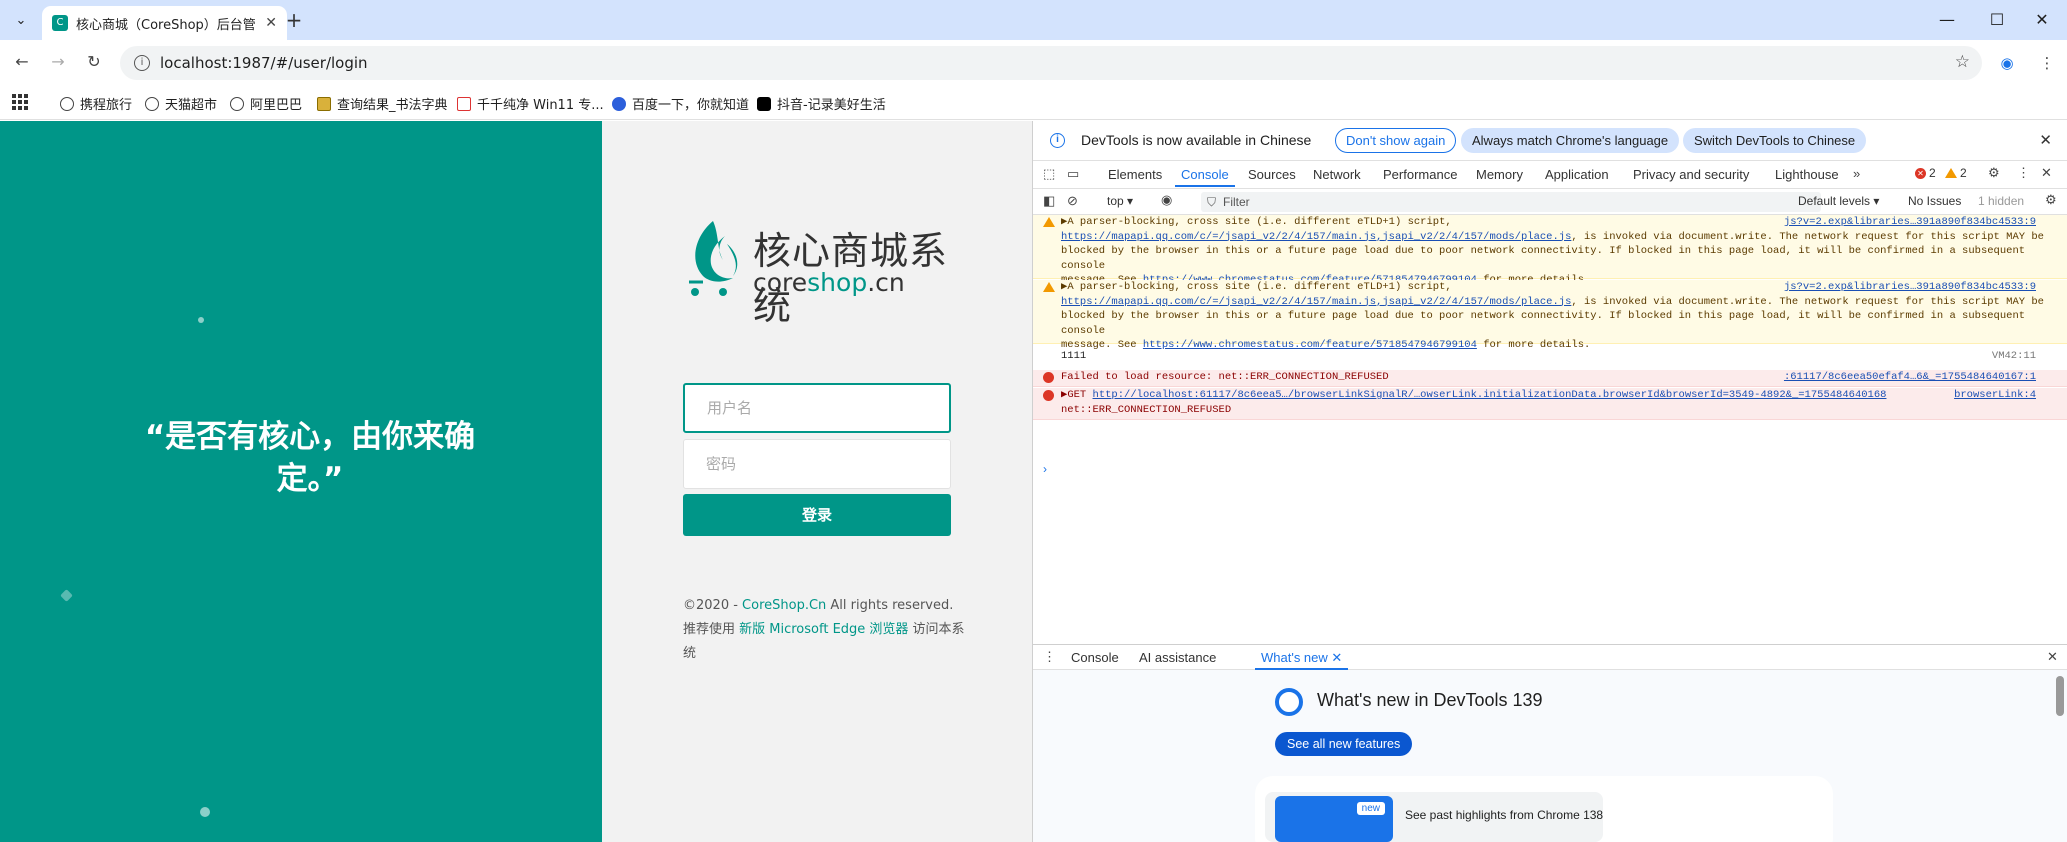 The width and height of the screenshot is (2067, 842). Describe the element at coordinates (1947, 20) in the screenshot. I see `minimize-icon: —` at that location.